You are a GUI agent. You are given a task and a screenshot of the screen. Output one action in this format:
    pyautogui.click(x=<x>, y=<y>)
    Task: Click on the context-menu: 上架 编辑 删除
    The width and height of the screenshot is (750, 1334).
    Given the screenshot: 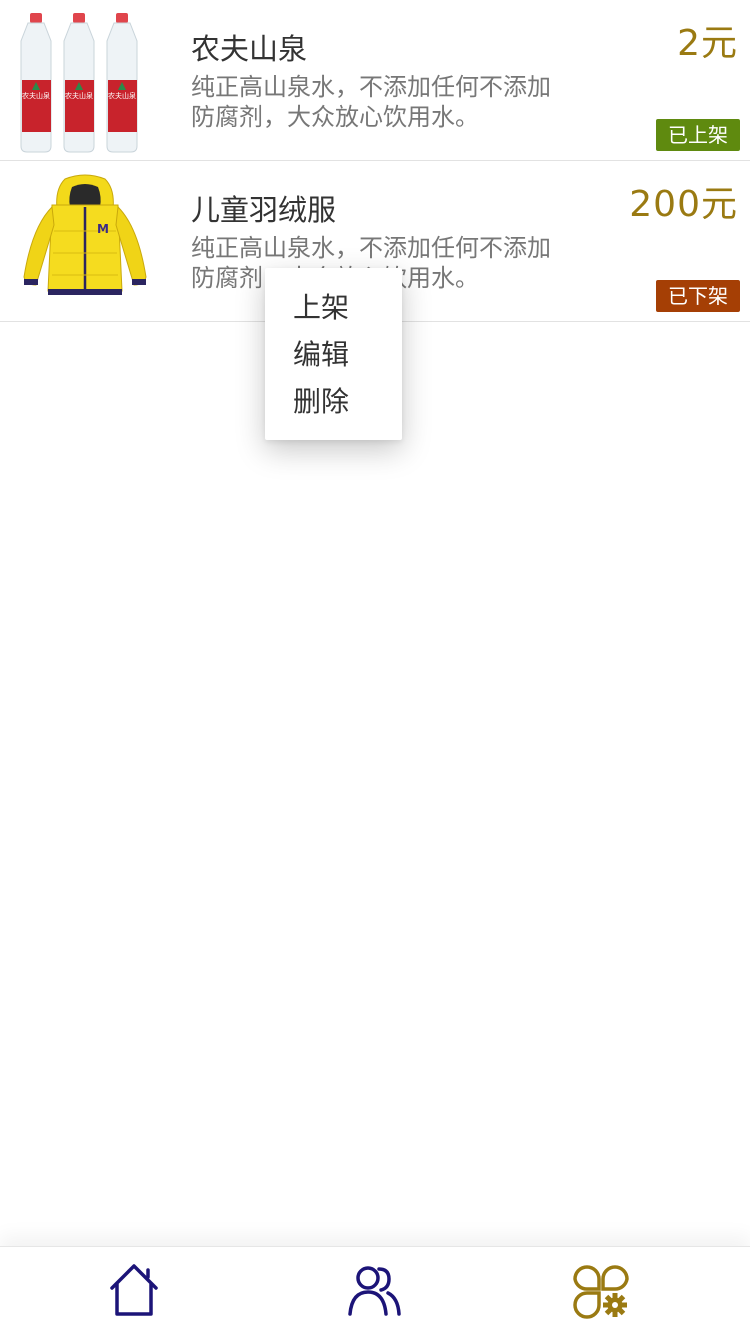 What is the action you would take?
    pyautogui.click(x=333, y=354)
    